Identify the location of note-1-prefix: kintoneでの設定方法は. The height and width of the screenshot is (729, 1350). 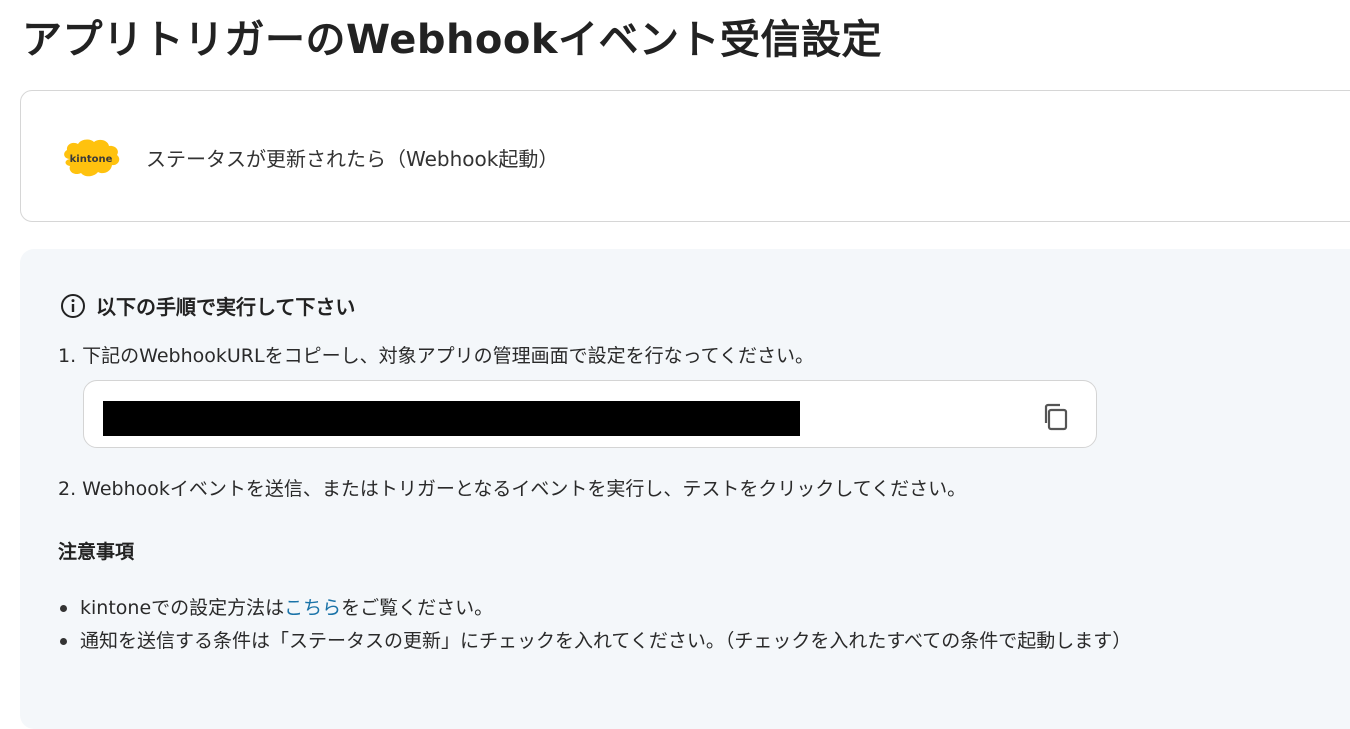
(182, 608).